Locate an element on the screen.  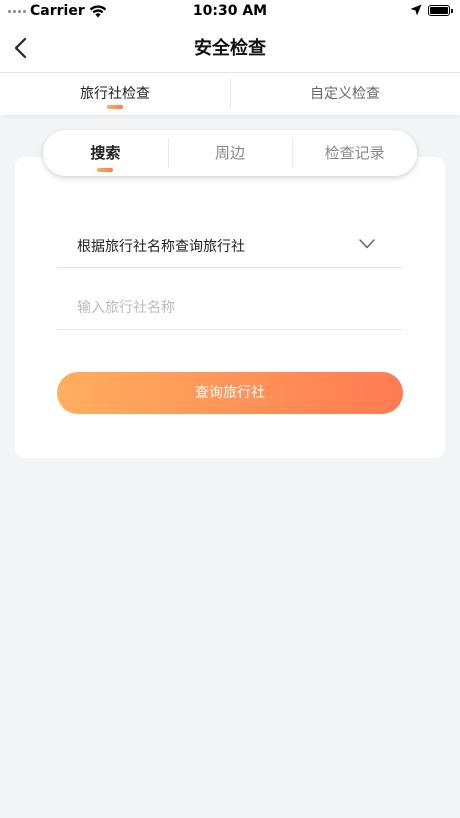
nav-bar: 安全检查 is located at coordinates (230, 48).